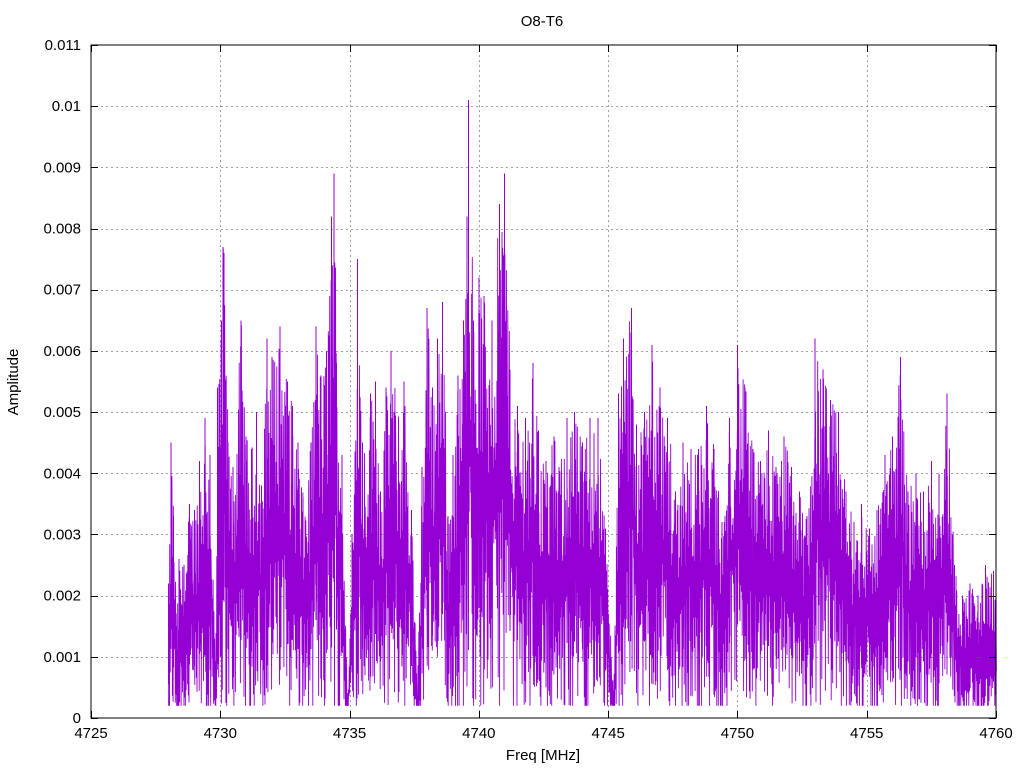 The image size is (1024, 768). Describe the element at coordinates (13, 382) in the screenshot. I see `y-axis-title: Amplitude` at that location.